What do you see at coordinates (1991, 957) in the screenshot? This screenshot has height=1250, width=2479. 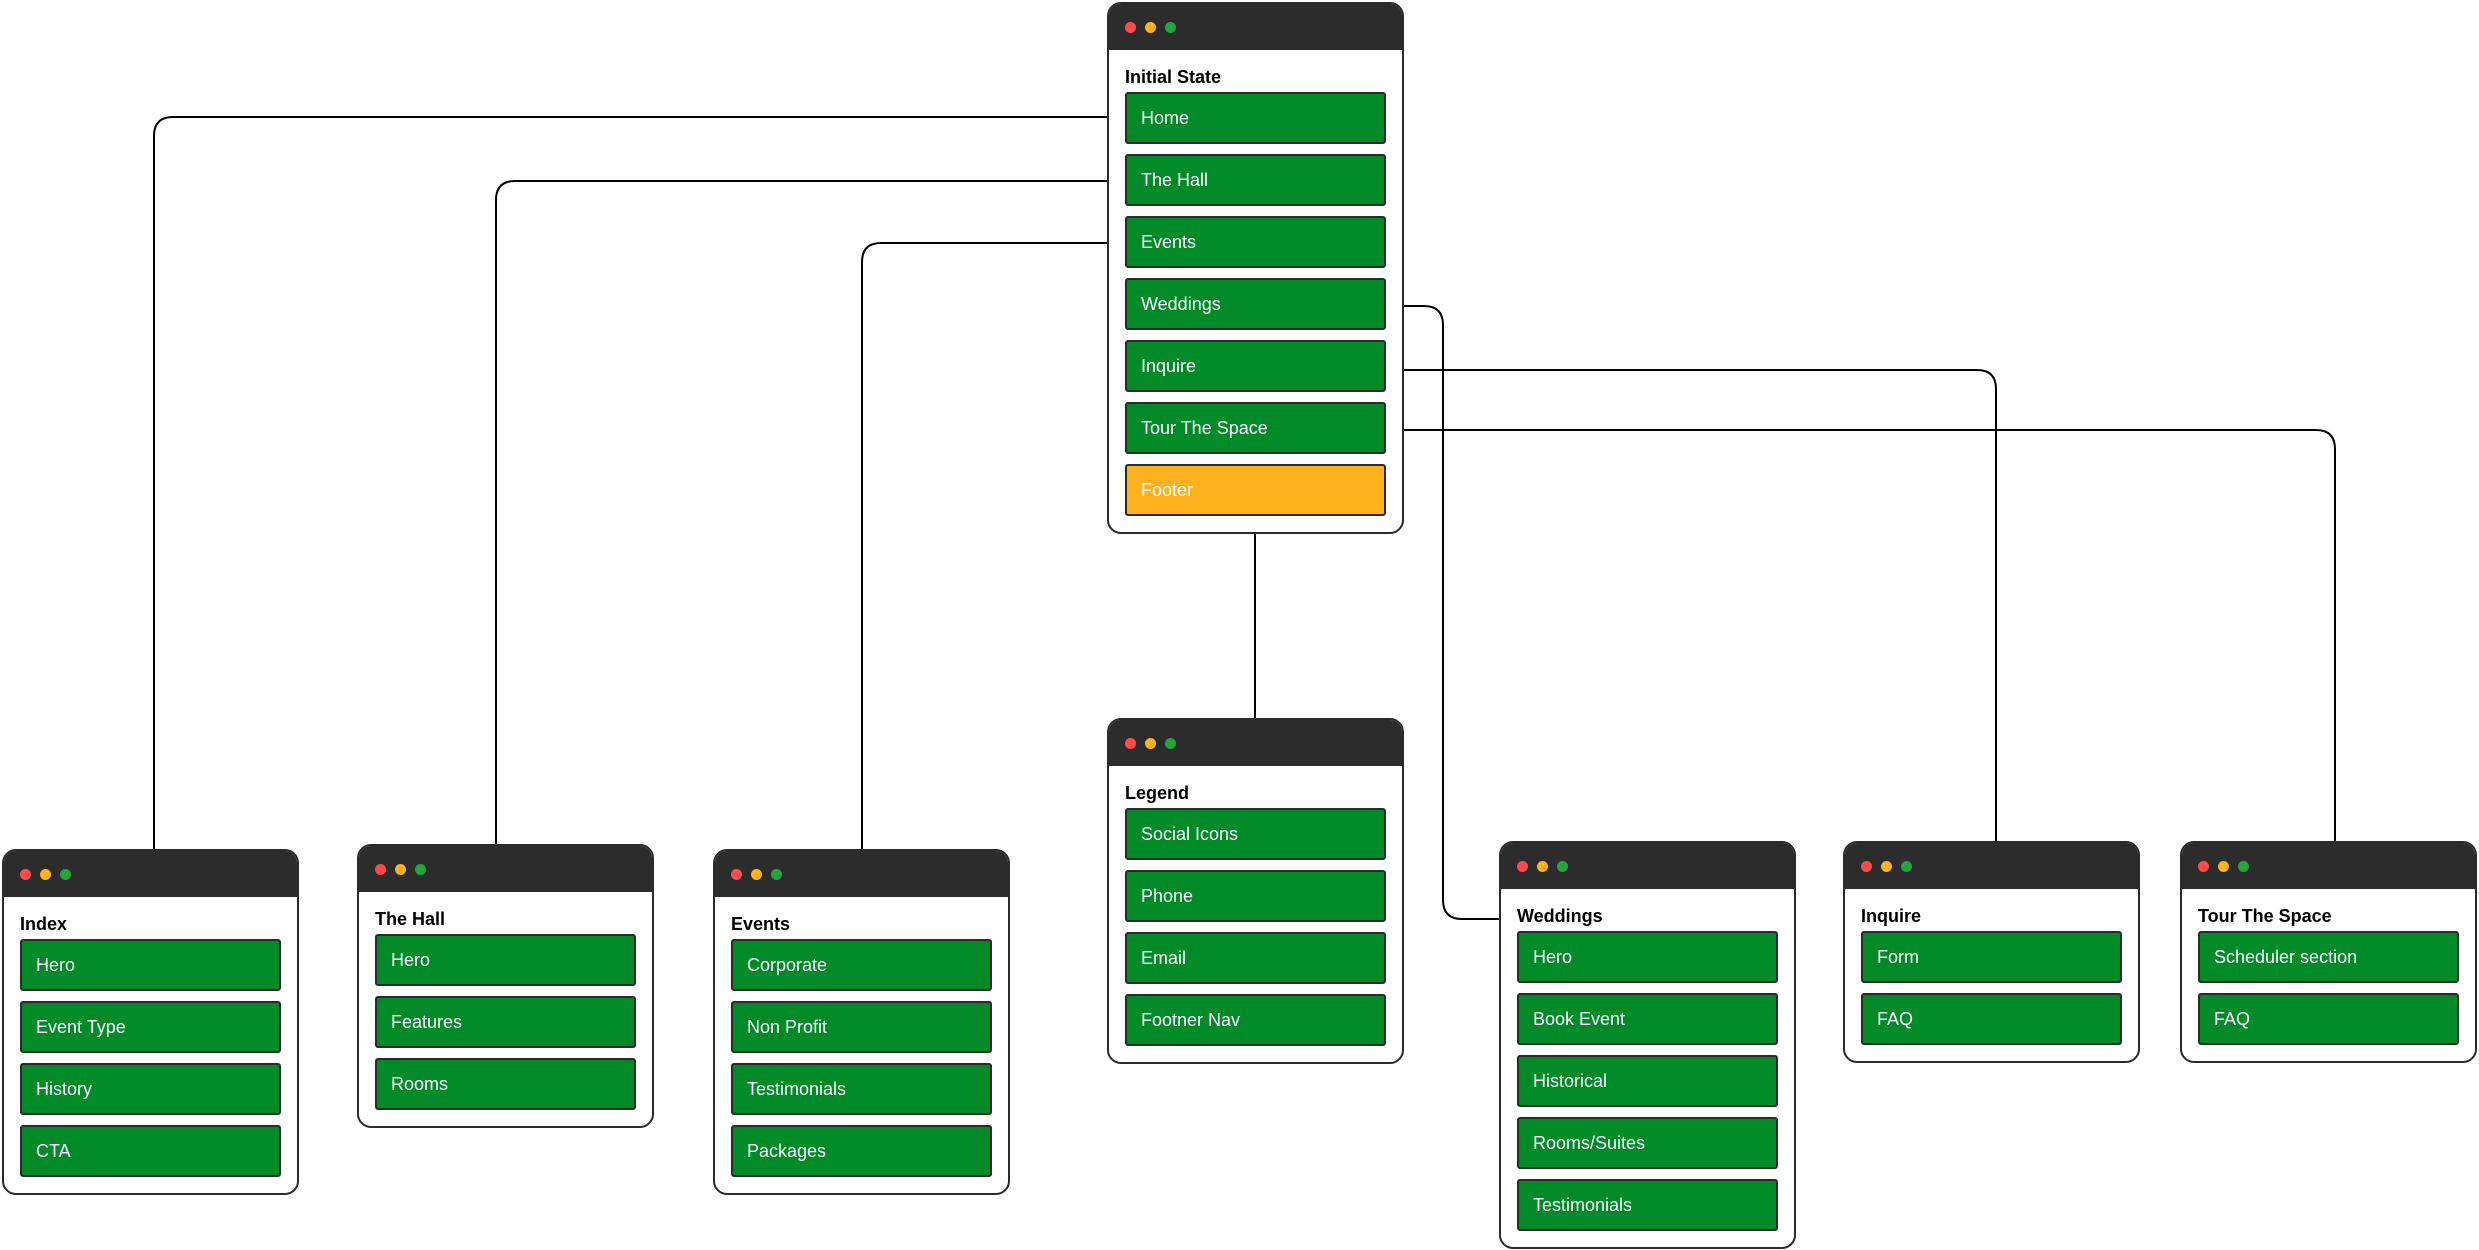 I see `node-form: Form` at bounding box center [1991, 957].